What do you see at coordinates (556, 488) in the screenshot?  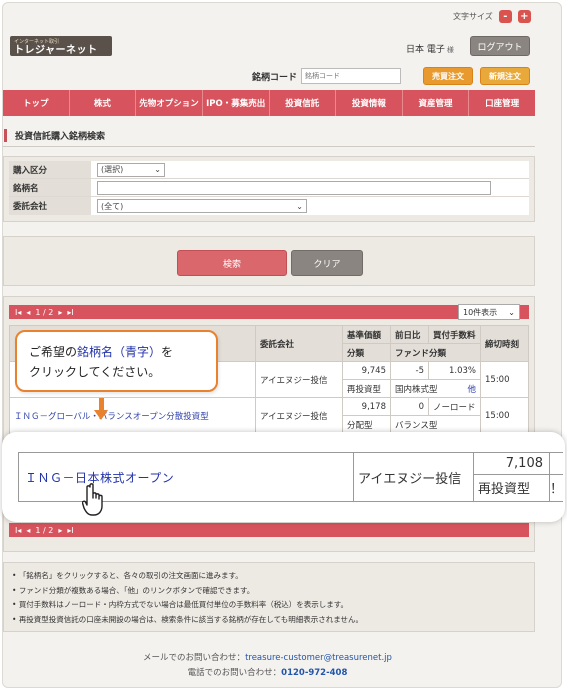 I see `zoom-edge-cell: ！` at bounding box center [556, 488].